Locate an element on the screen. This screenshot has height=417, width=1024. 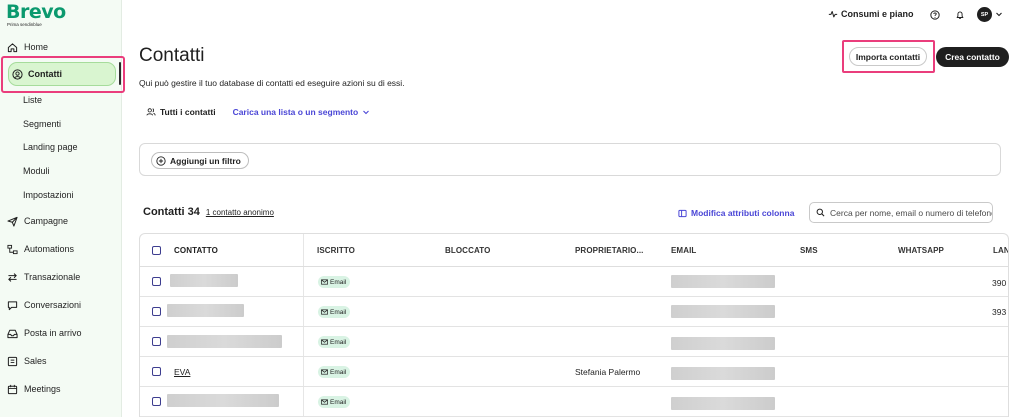
scroll-indicator is located at coordinates (120, 73).